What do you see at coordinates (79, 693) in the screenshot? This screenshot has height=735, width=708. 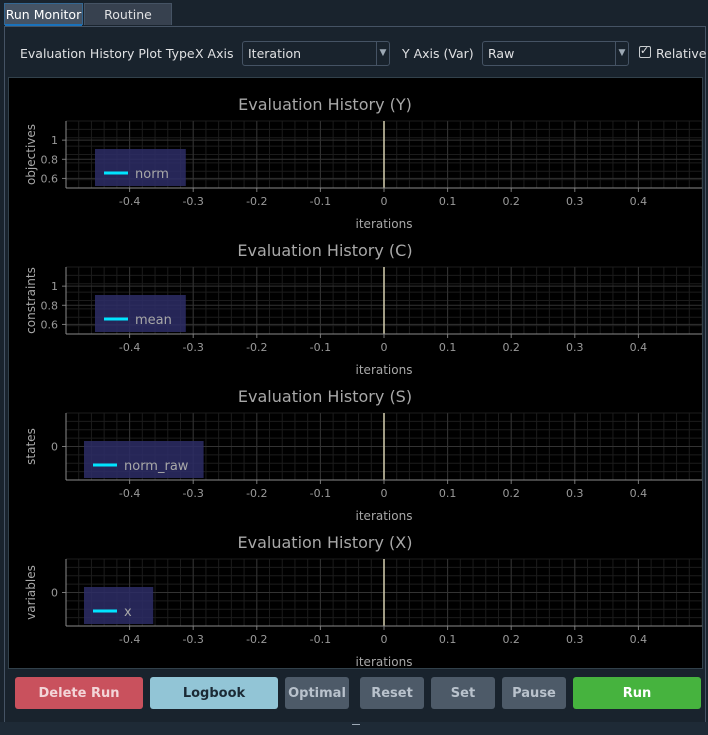 I see `delete-run-button: Delete Run` at bounding box center [79, 693].